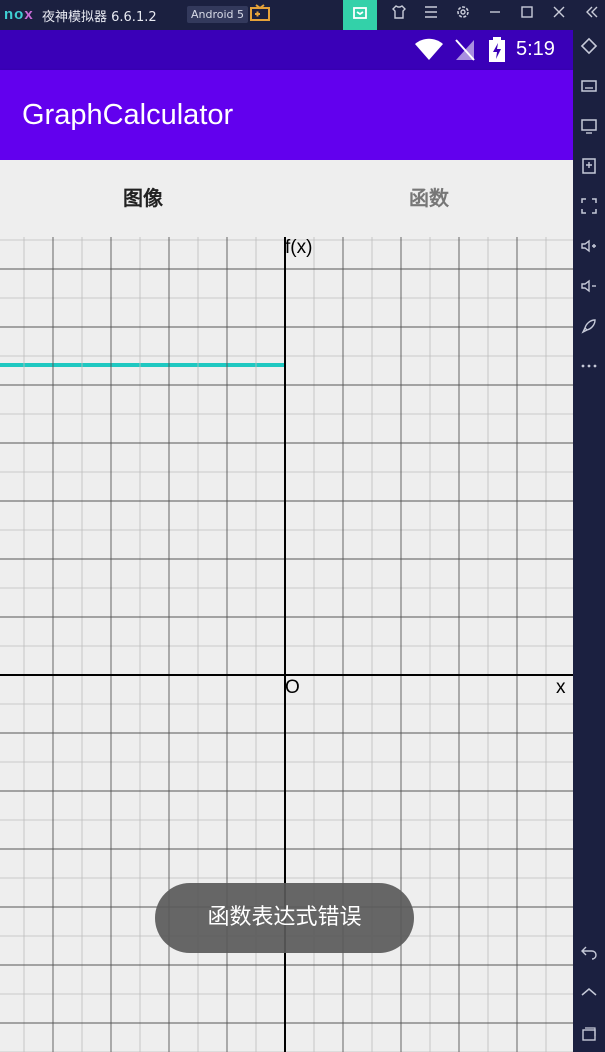  I want to click on tab-graph: 图像, so click(143, 198).